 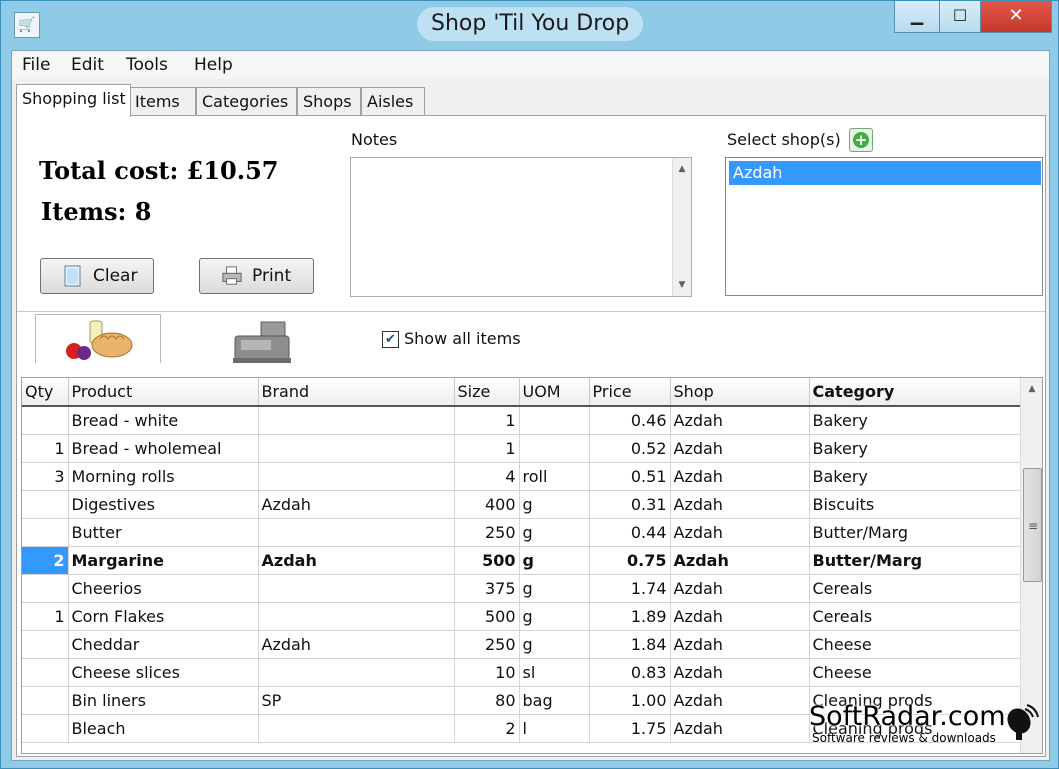 I want to click on cell-product: Digestives, so click(x=163, y=504).